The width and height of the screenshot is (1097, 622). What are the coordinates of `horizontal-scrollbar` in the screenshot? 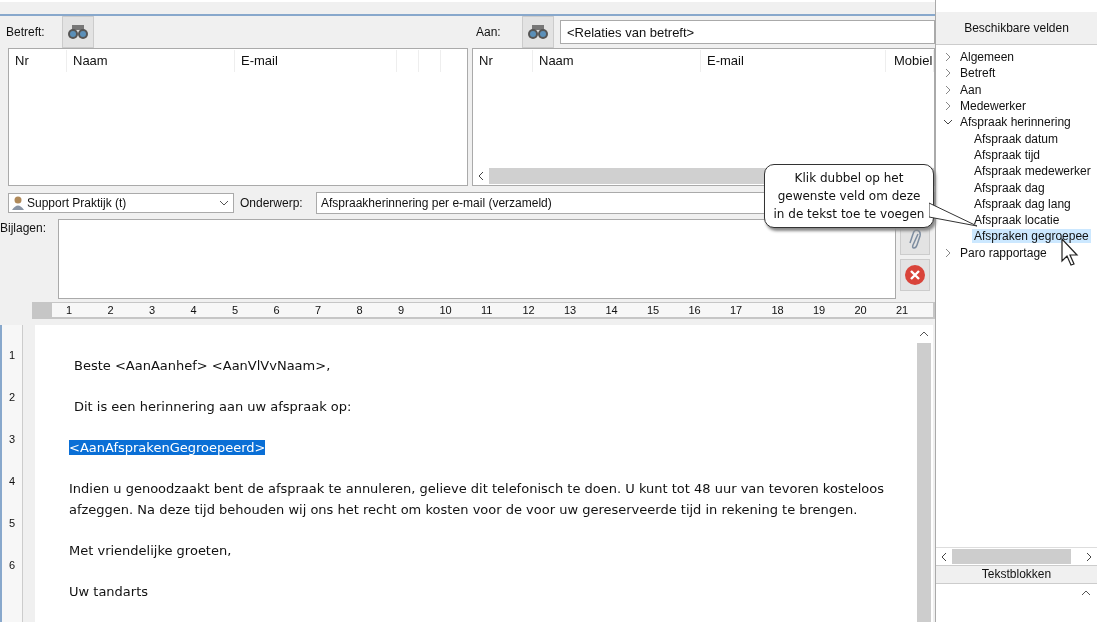 It's located at (1016, 556).